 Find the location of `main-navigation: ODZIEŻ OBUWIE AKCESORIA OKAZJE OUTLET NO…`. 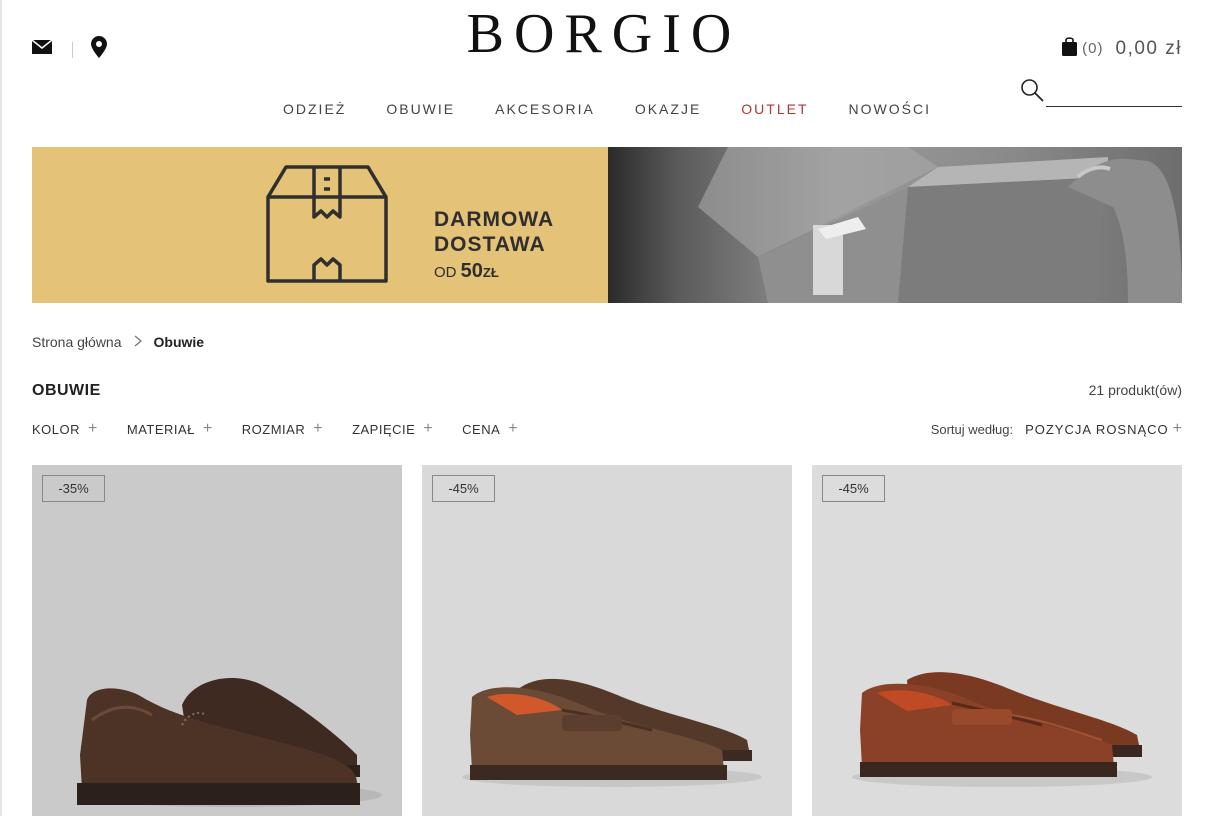

main-navigation: ODZIEŻ OBUWIE AKCESORIA OKAZJE OUTLET NO… is located at coordinates (604, 109).